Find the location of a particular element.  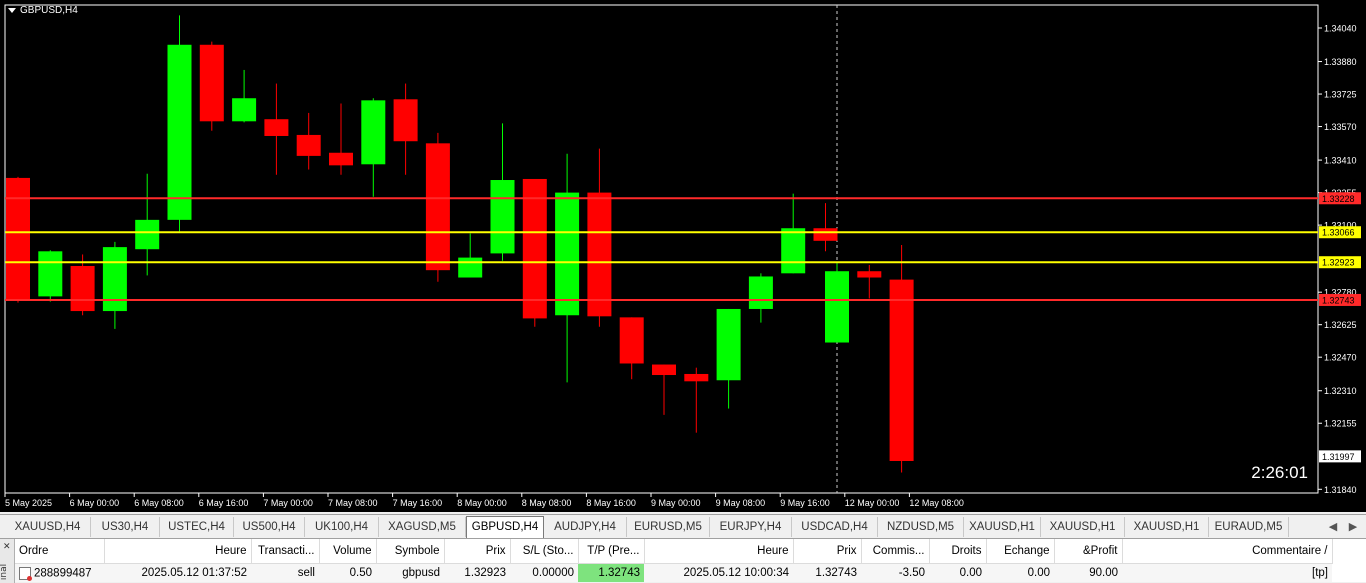

table-cell: gbpusd is located at coordinates (410, 572).